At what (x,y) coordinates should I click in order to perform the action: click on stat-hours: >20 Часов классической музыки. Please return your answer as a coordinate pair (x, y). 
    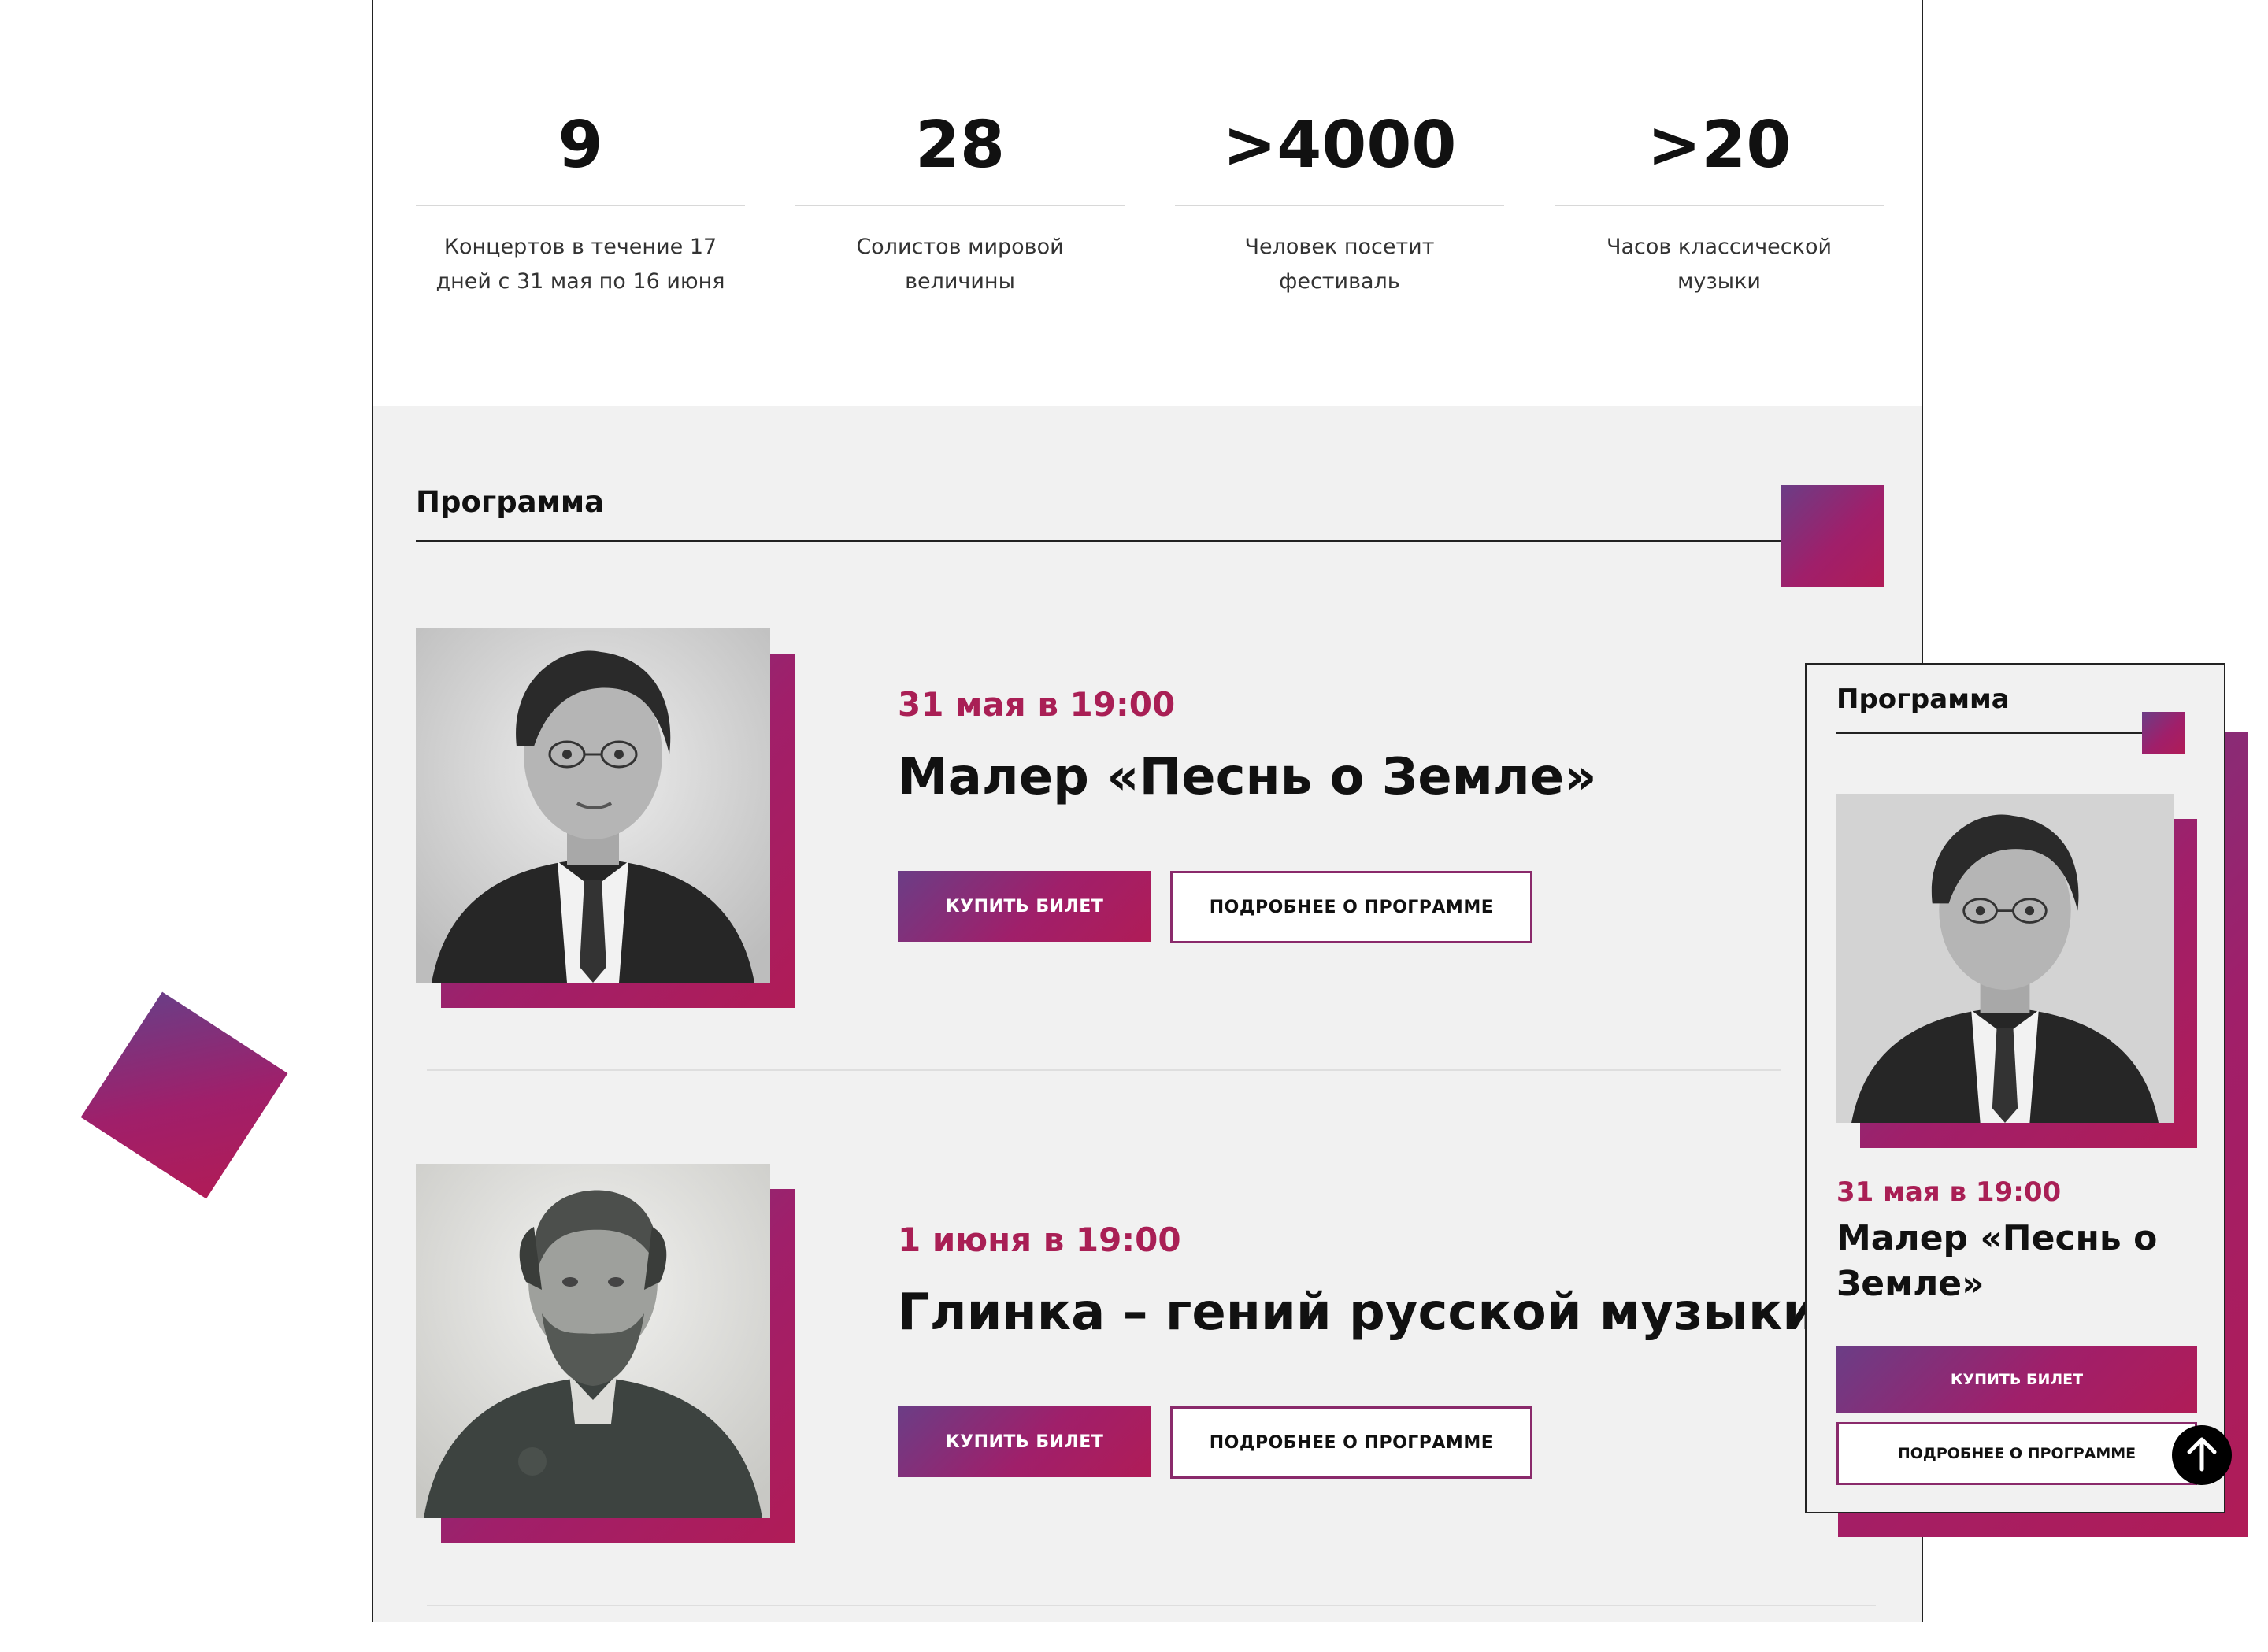
    Looking at the image, I should click on (1719, 200).